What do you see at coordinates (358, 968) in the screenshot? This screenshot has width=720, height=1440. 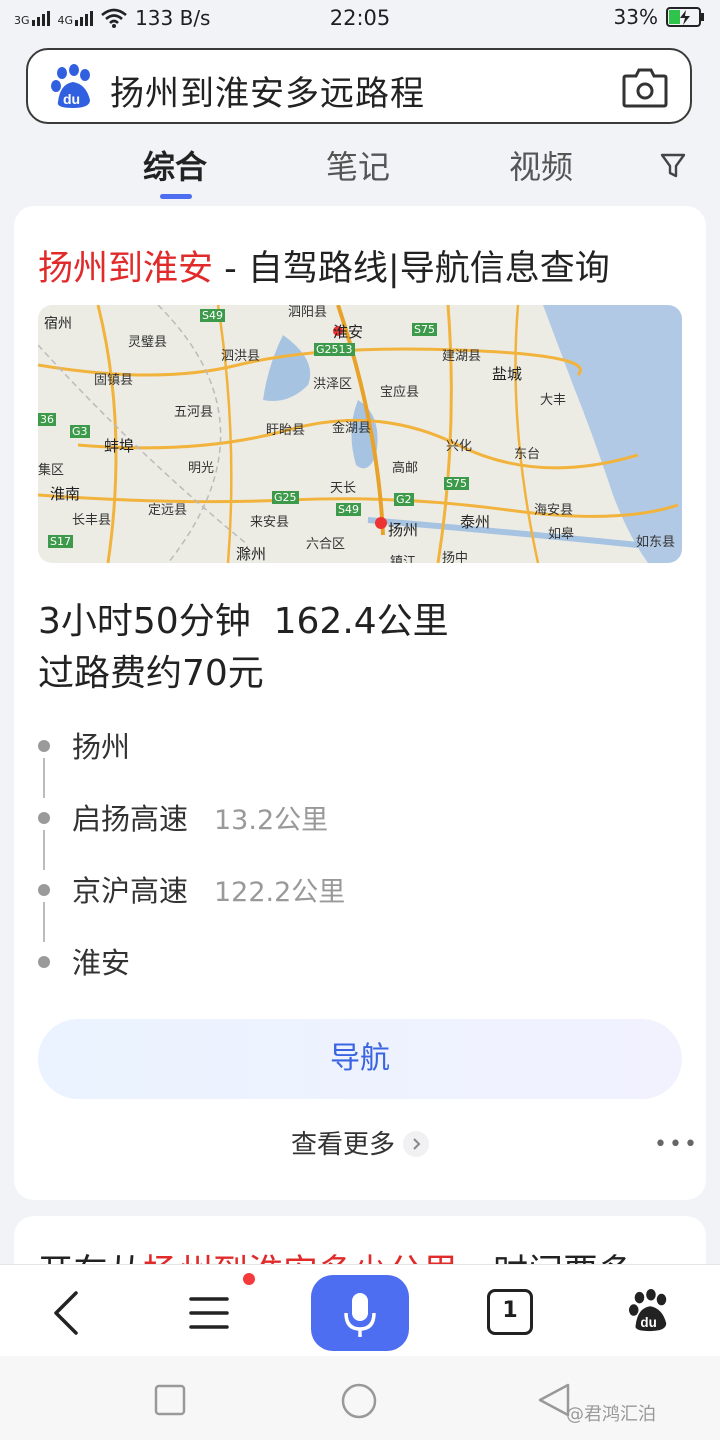 I see `route-step: 淮安` at bounding box center [358, 968].